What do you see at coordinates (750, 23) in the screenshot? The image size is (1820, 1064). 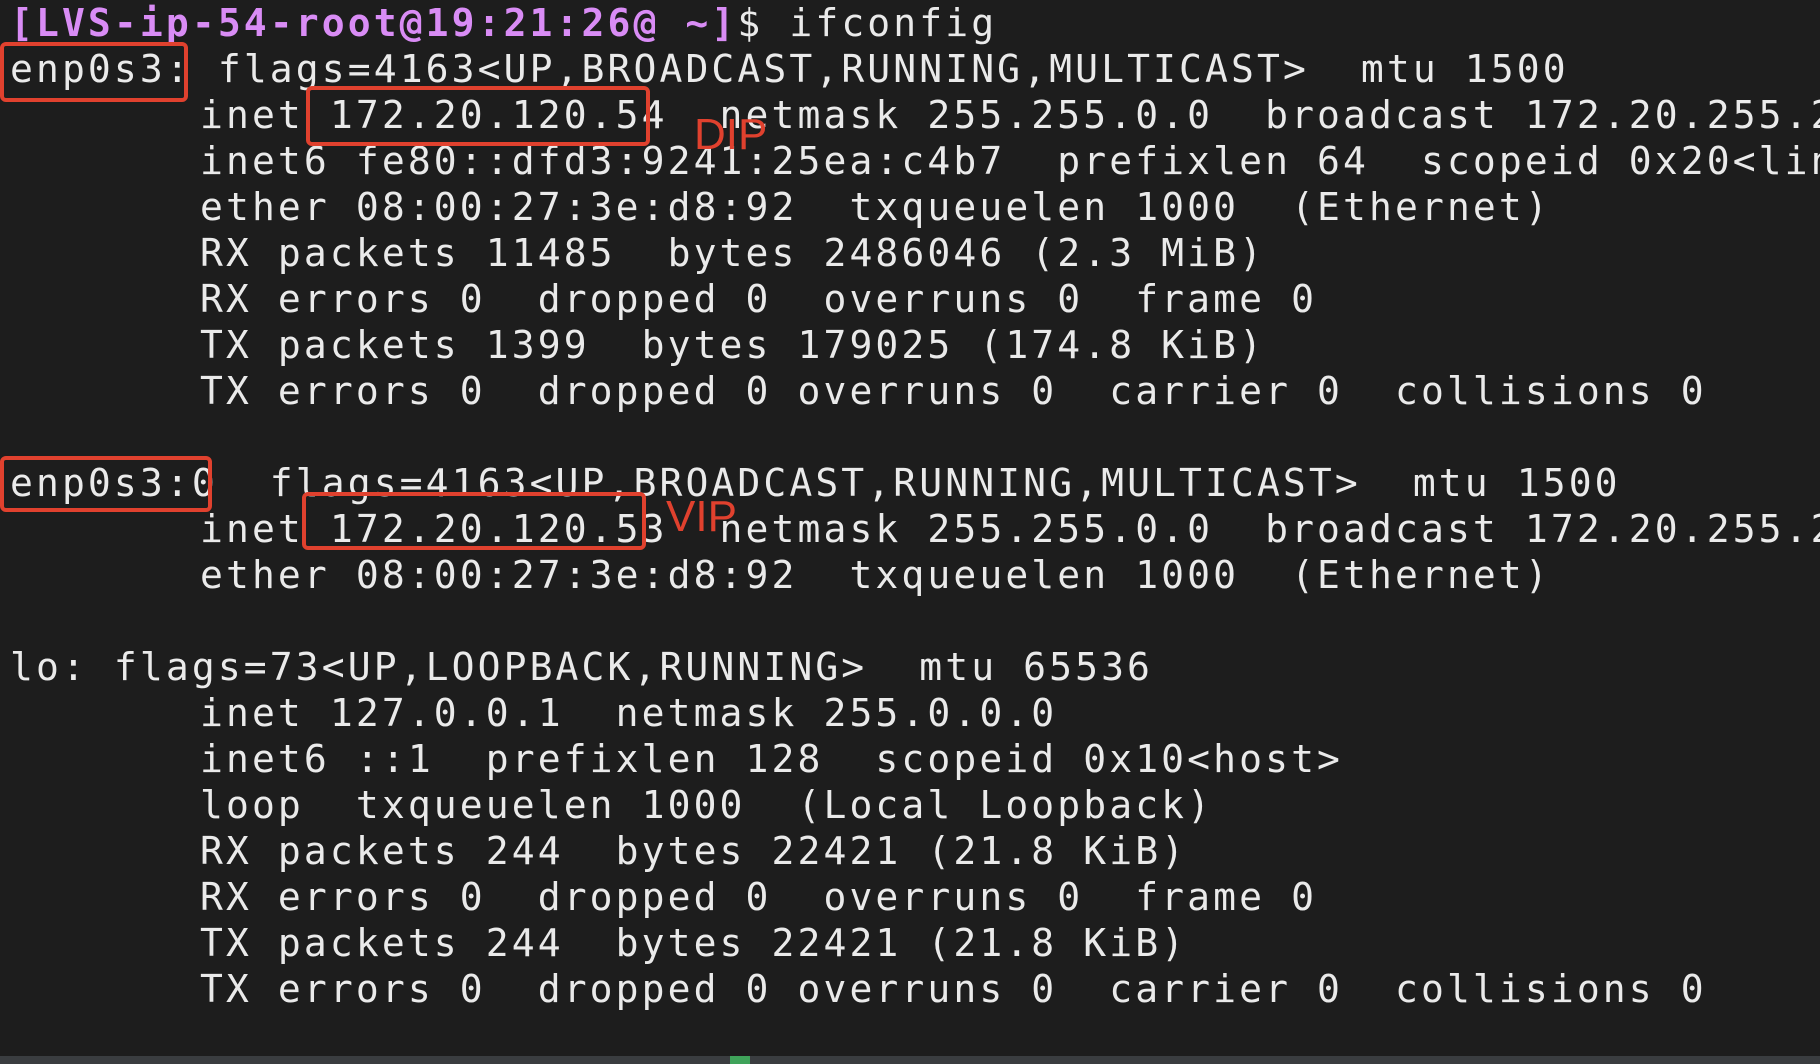 I see `prompt-sign: $` at bounding box center [750, 23].